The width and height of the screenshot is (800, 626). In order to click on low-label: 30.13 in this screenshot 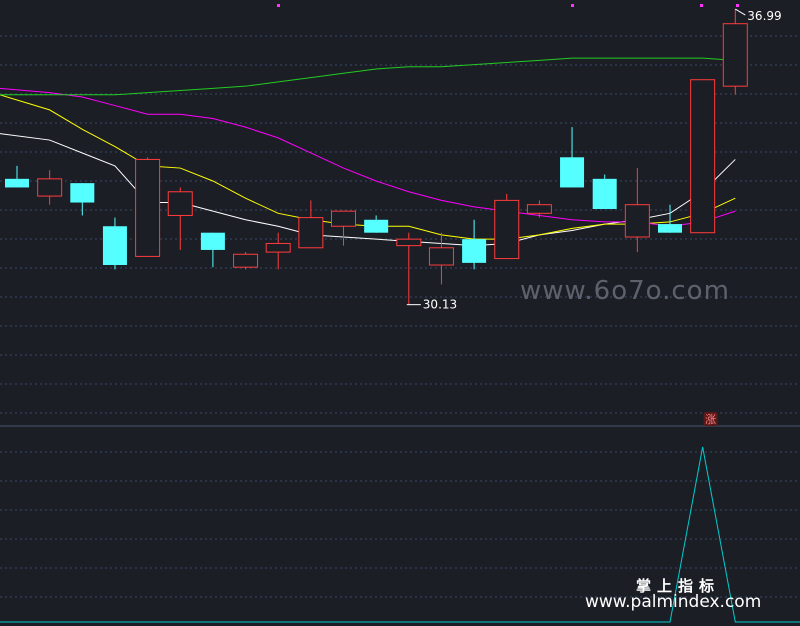, I will do `click(440, 305)`.